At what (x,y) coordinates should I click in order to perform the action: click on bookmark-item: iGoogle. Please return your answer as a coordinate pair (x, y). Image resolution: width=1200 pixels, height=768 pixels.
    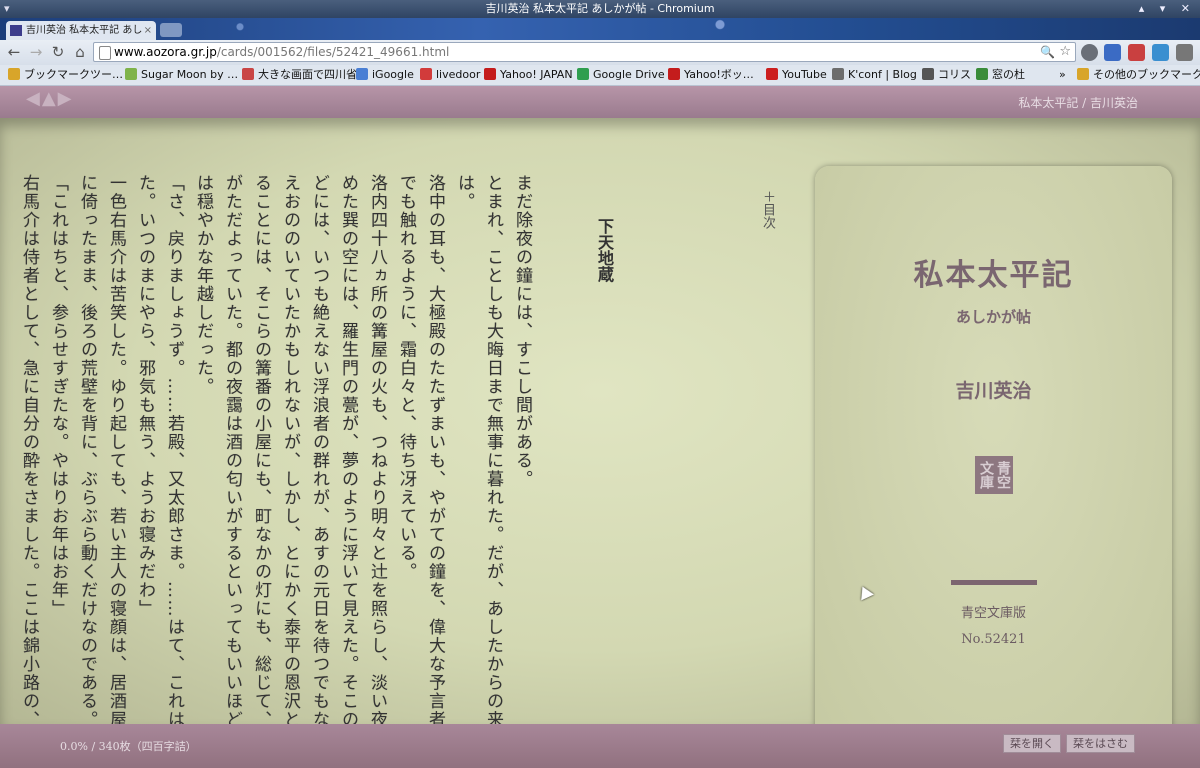
    Looking at the image, I should click on (385, 75).